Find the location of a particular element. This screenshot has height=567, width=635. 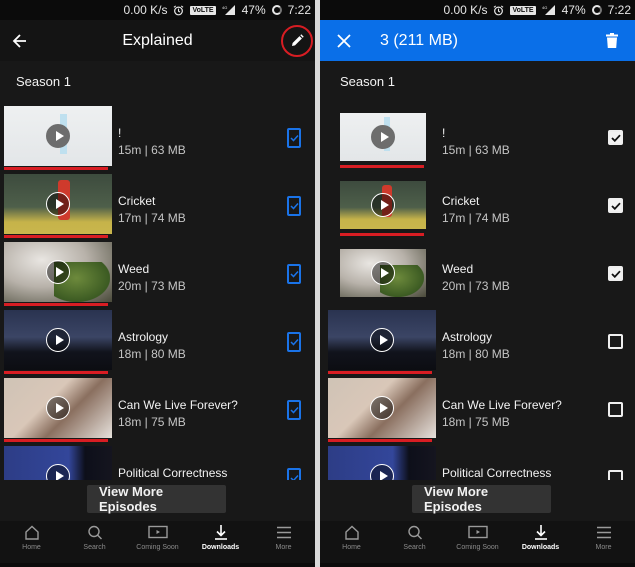

coming-soon-icon is located at coordinates (157, 532).